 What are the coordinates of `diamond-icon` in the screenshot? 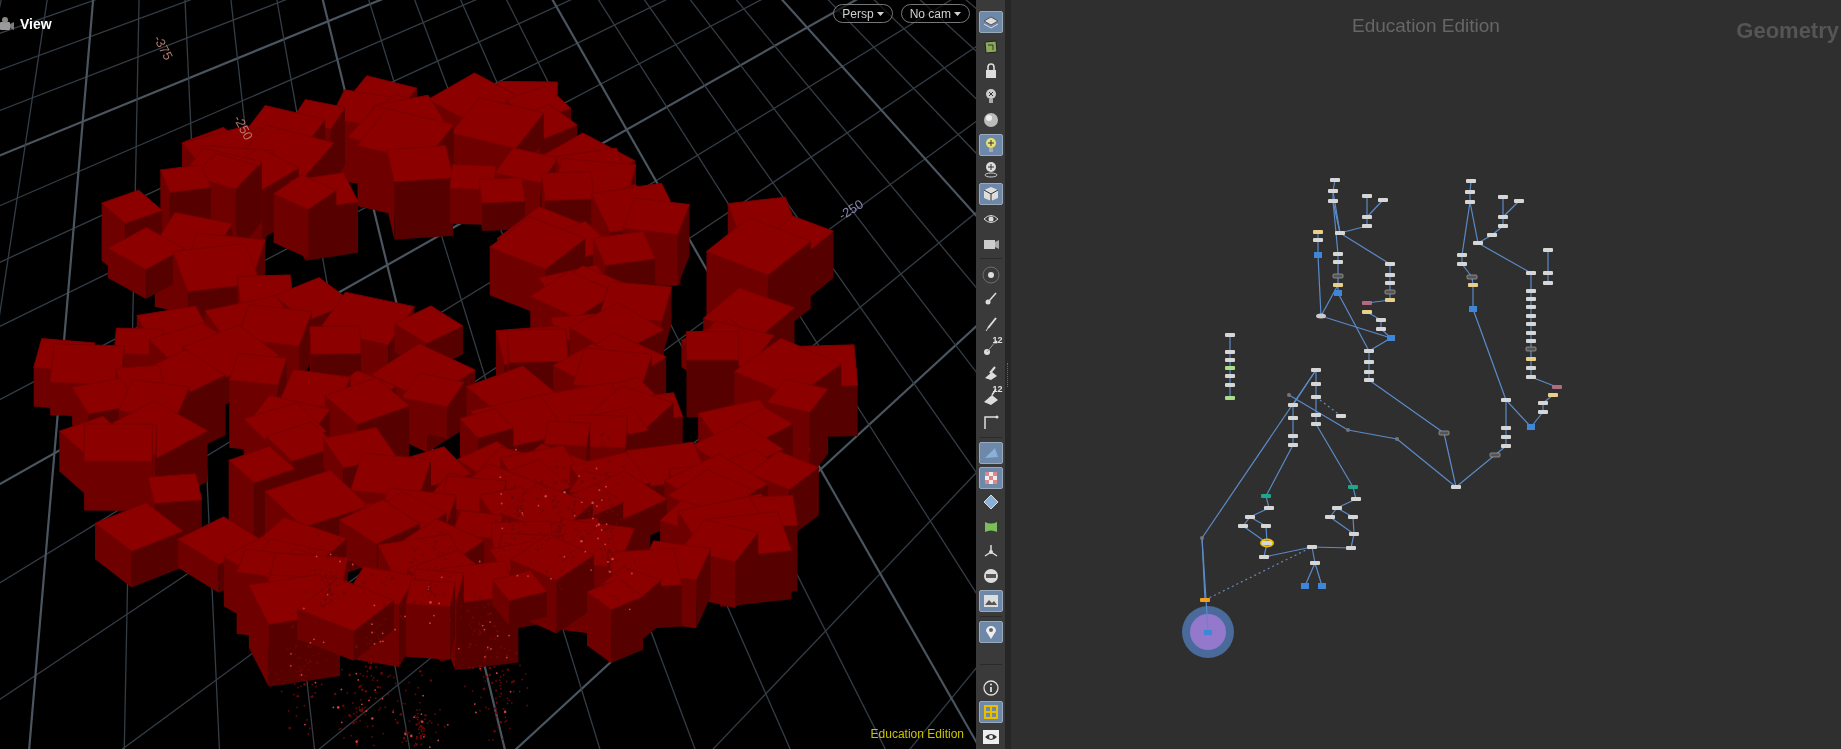 It's located at (990, 502).